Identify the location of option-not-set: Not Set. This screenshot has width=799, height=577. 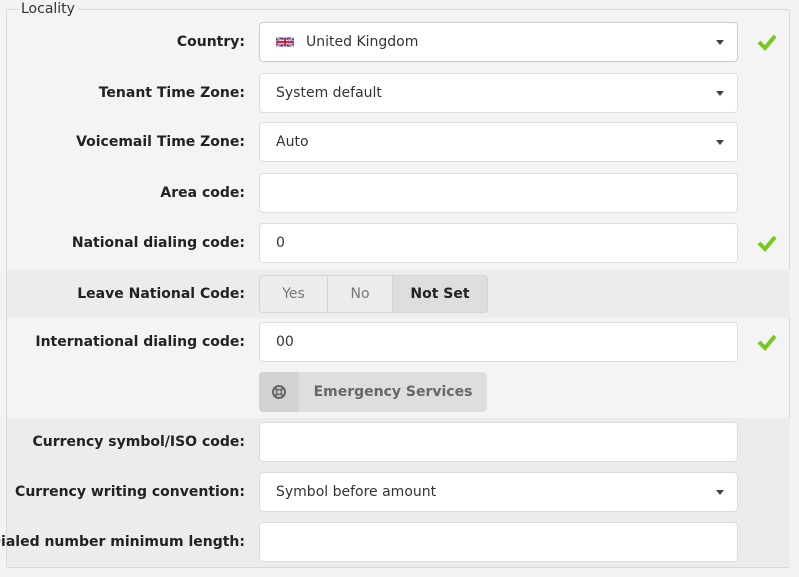
(440, 294).